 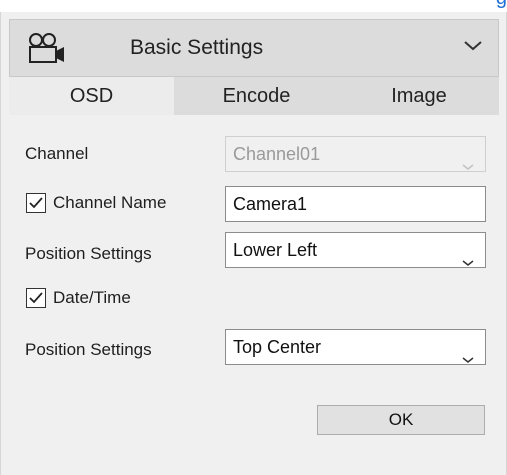 I want to click on position-settings-value: Lower Left, so click(x=275, y=250).